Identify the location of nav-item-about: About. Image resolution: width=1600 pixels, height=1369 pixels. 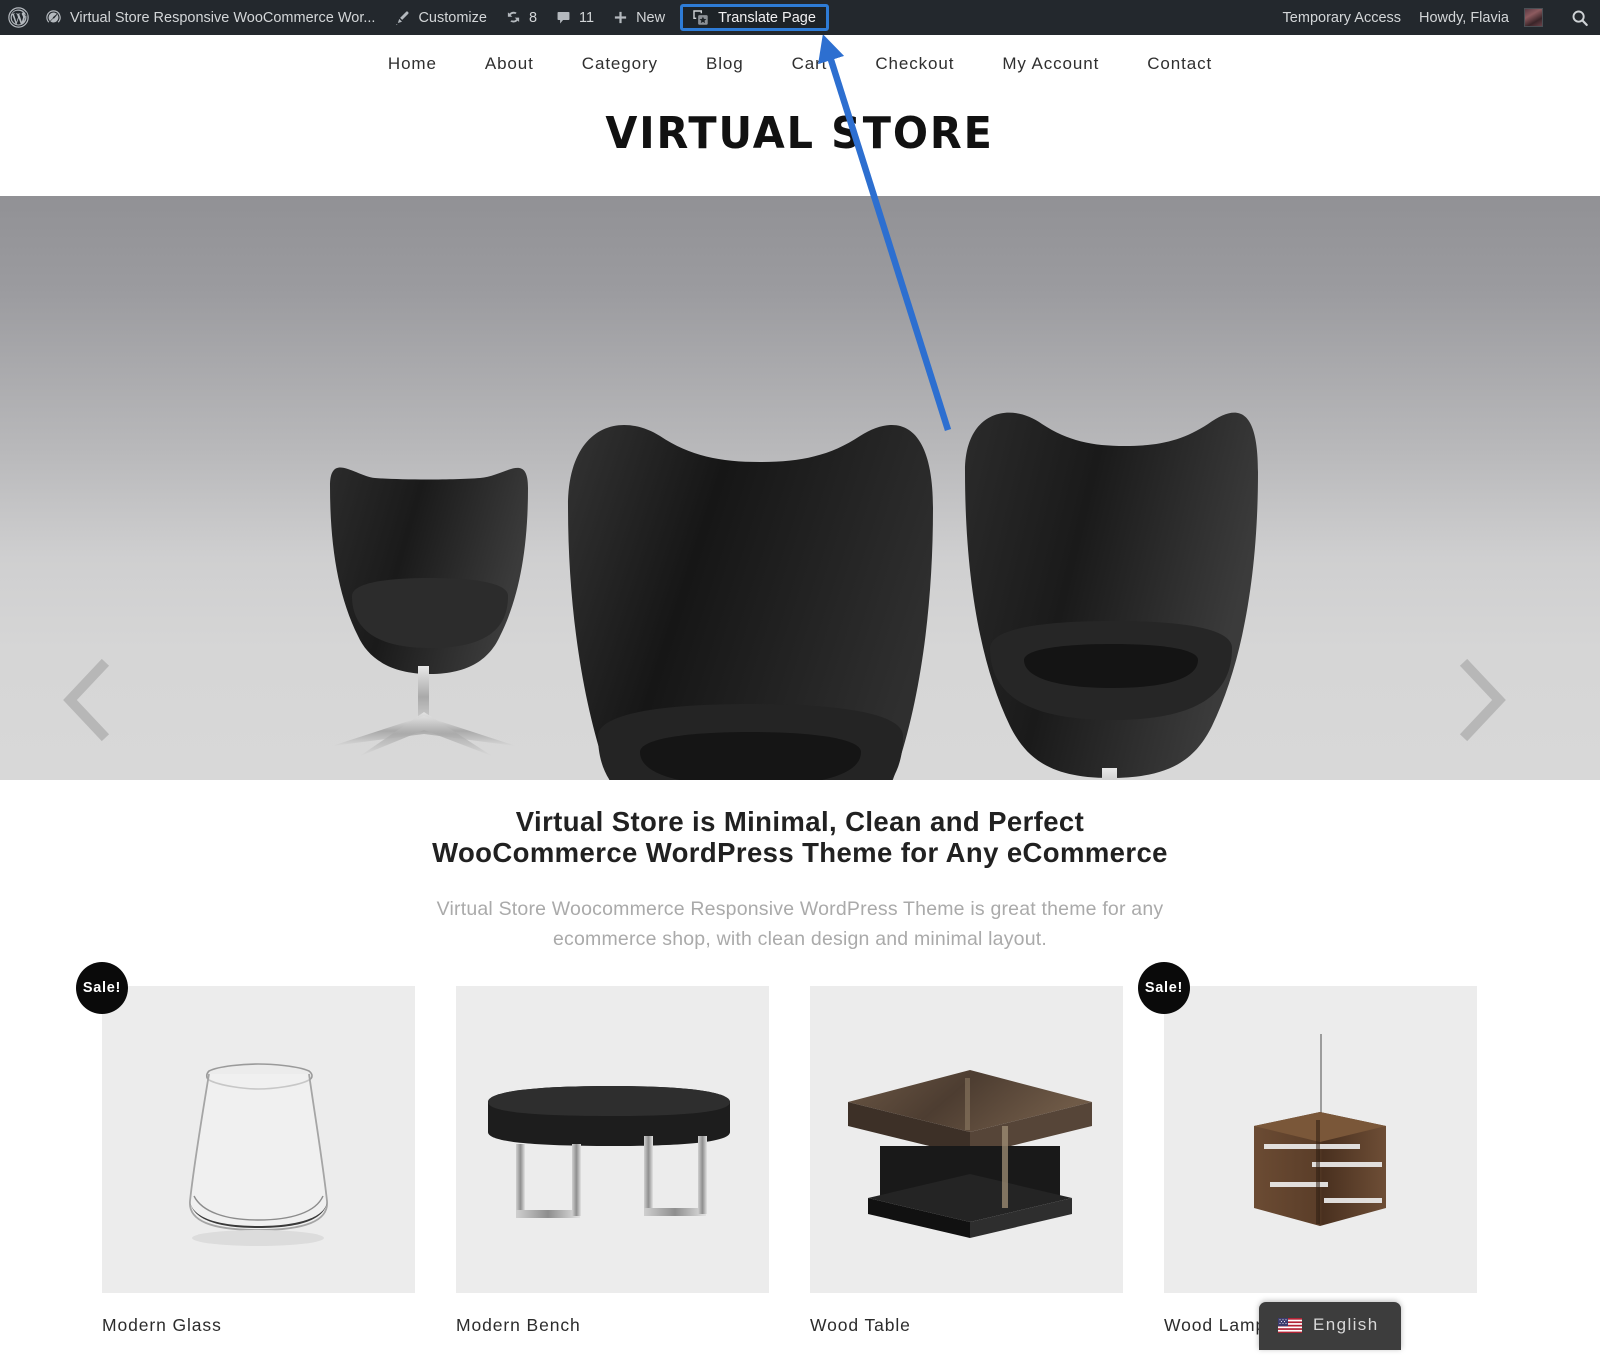
(509, 64).